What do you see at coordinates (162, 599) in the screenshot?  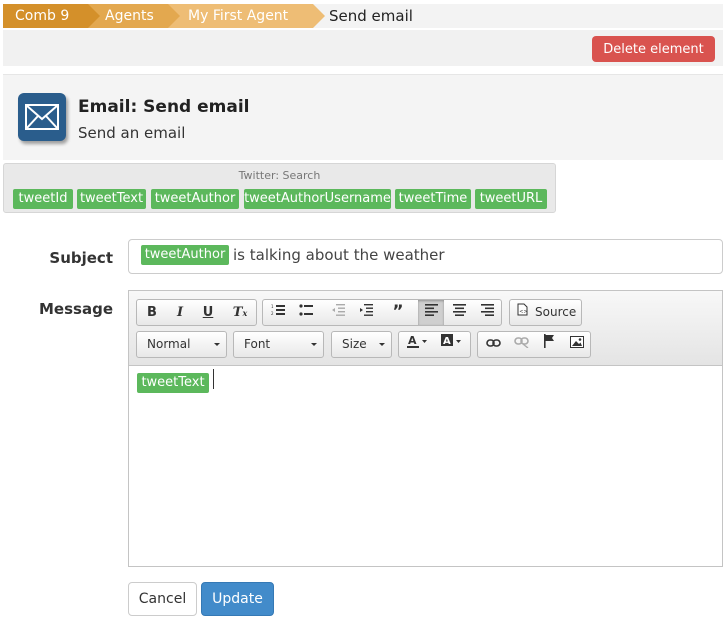 I see `cancel-button: Cancel` at bounding box center [162, 599].